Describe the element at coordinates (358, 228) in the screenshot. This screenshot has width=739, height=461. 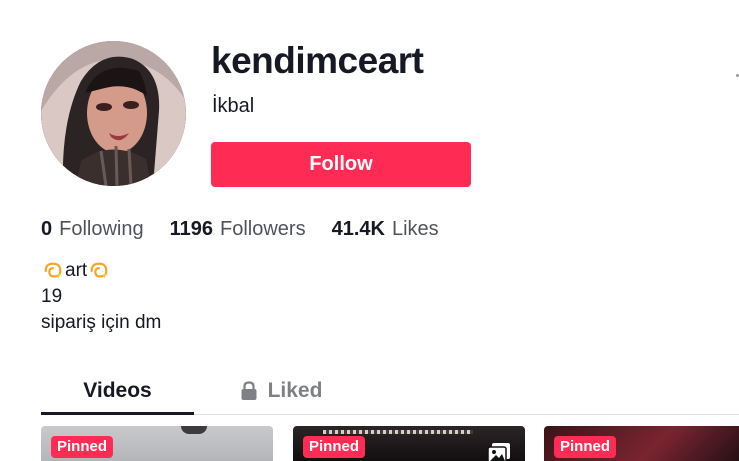
I see `likes-count: 41.4K` at that location.